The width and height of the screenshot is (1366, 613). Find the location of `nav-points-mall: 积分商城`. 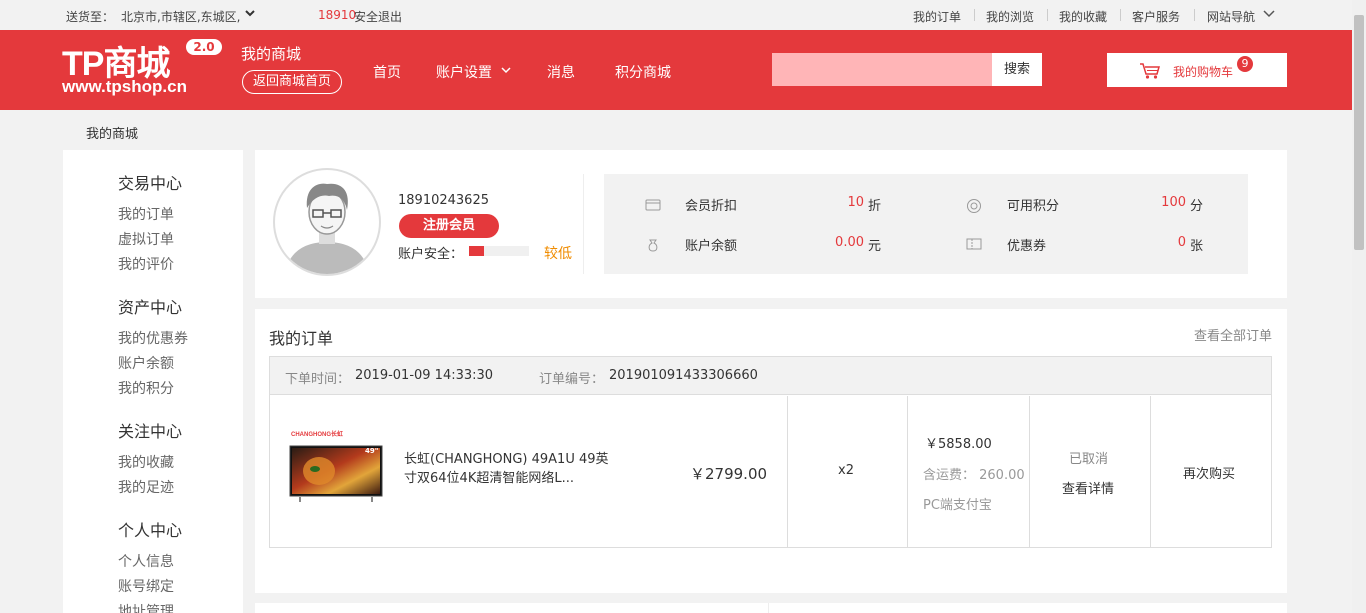

nav-points-mall: 积分商城 is located at coordinates (643, 72).